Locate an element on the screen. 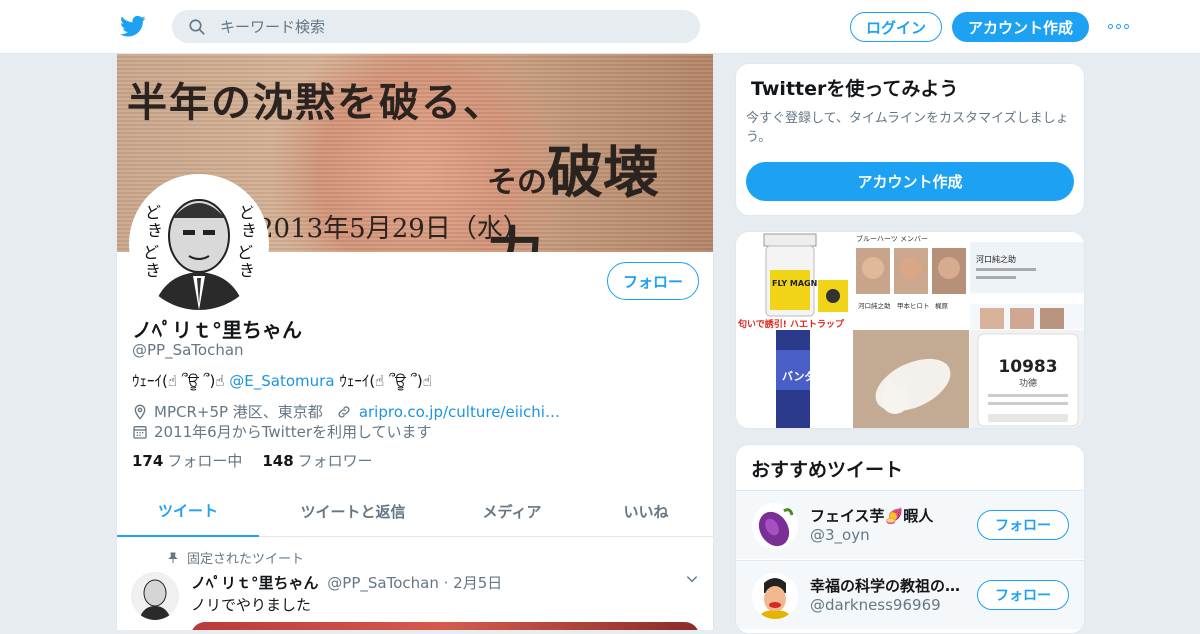 The image size is (1200, 634). recommended-user-row: フェイス芋🍠暇人 @3_oyn フォロー is located at coordinates (910, 524).